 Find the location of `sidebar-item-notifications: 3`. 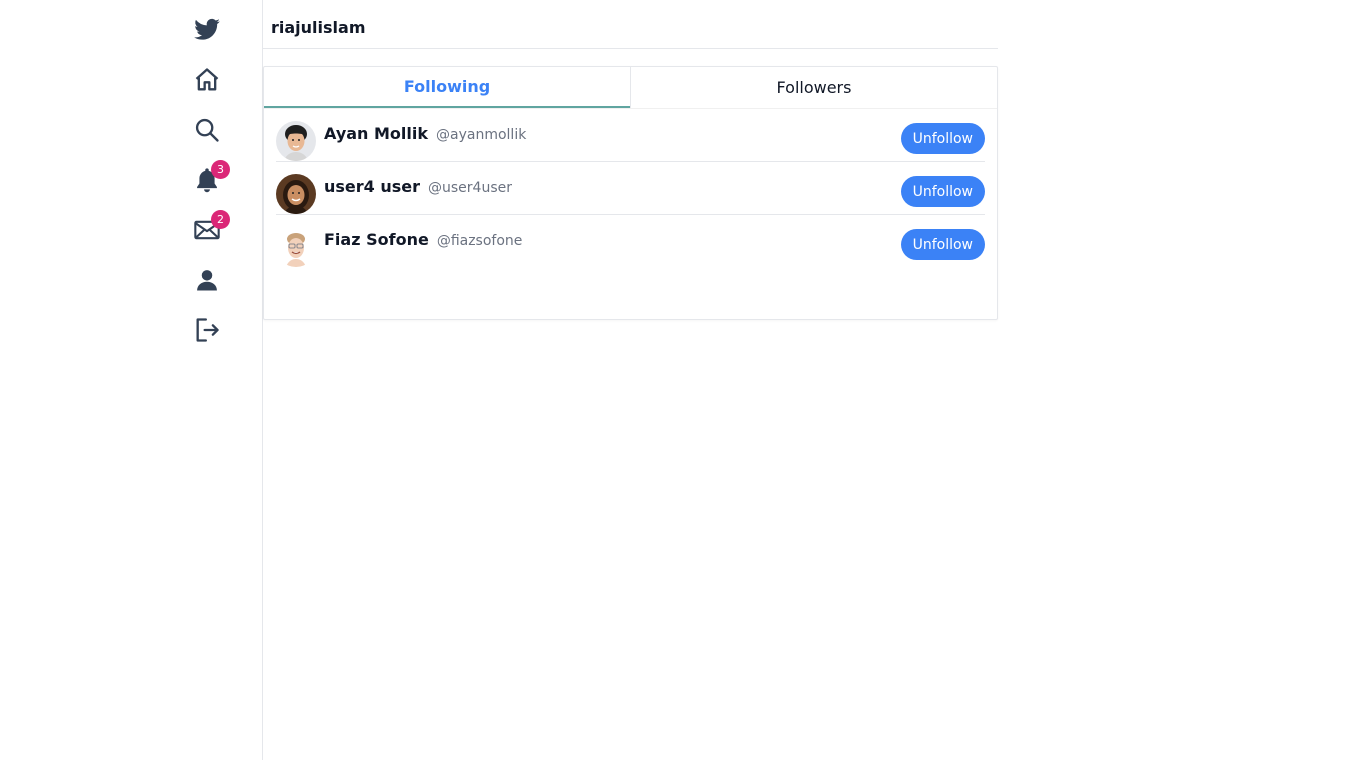

sidebar-item-notifications: 3 is located at coordinates (207, 180).